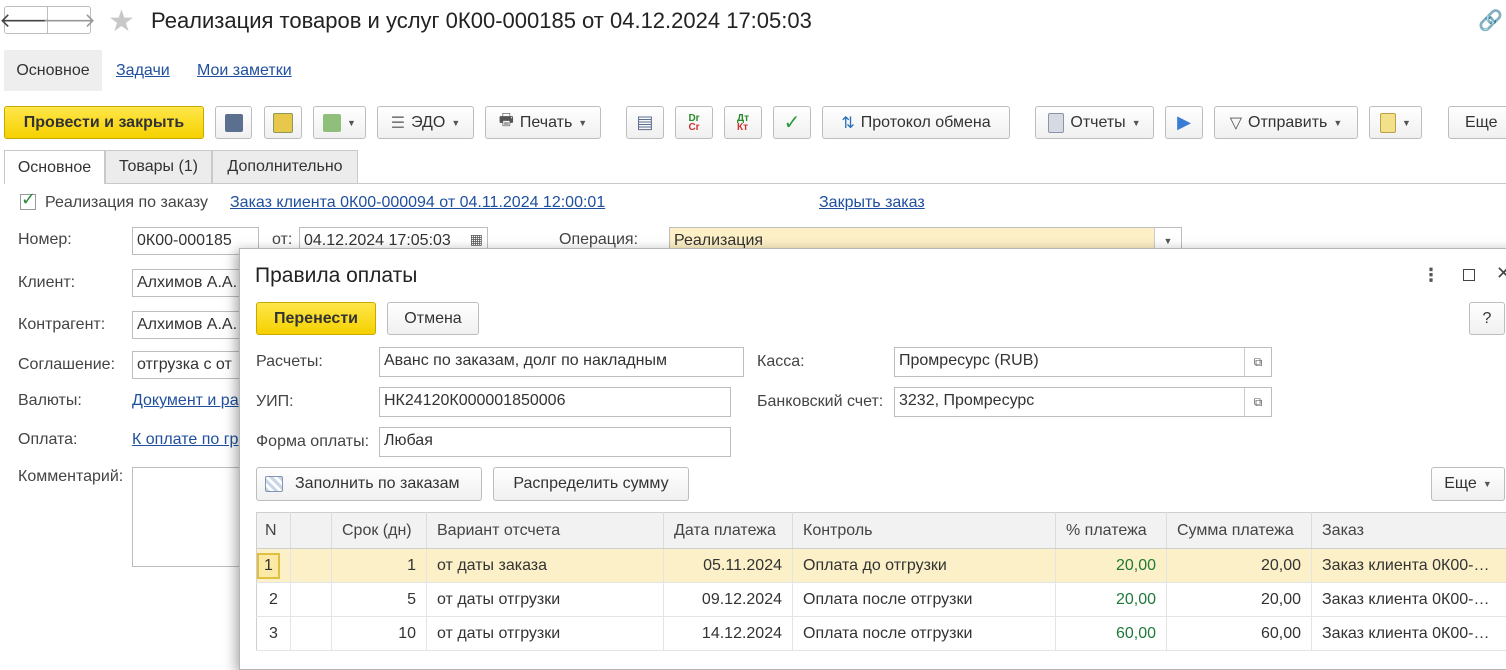 The image size is (1506, 670). Describe the element at coordinates (379, 566) in the screenshot. I see `cell-term: 1` at that location.